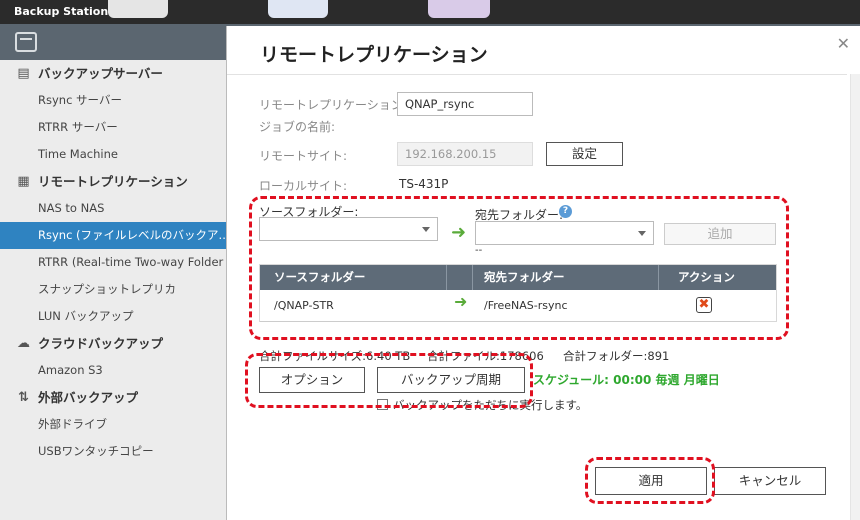 The width and height of the screenshot is (860, 520). Describe the element at coordinates (537, 74) in the screenshot. I see `title-divider` at that location.